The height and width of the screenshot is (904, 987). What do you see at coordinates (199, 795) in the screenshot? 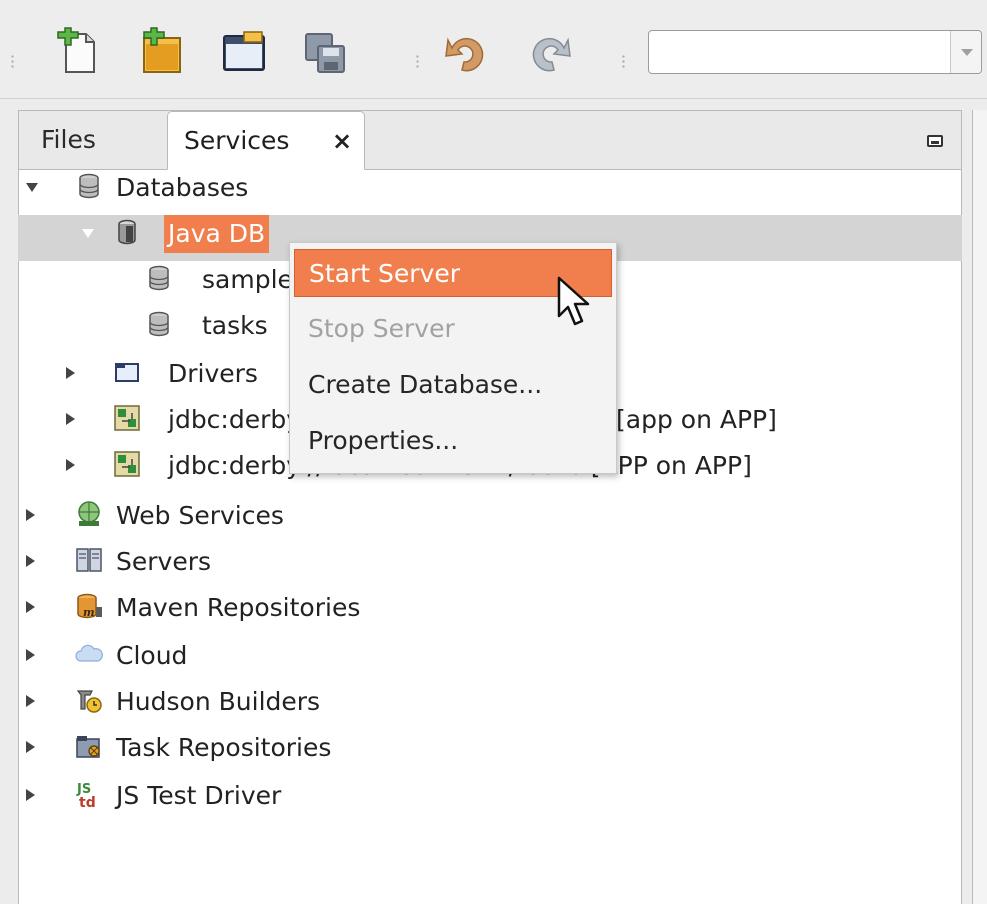
I see `tree-node-label: JS Test Driver` at bounding box center [199, 795].